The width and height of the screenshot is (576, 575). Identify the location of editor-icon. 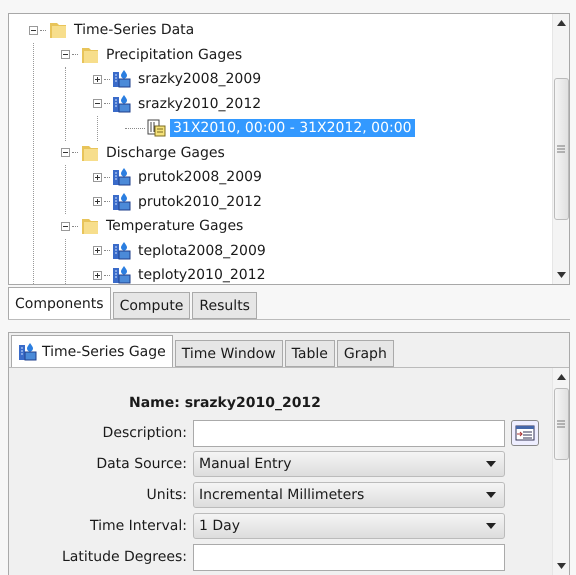
(525, 433).